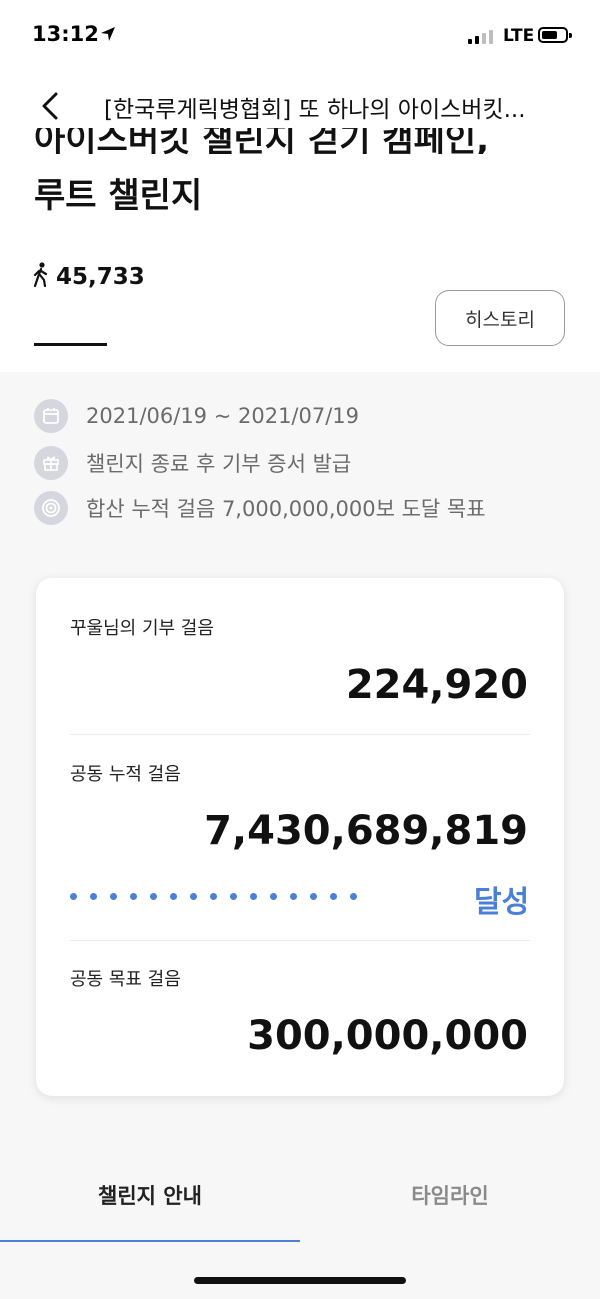 Image resolution: width=600 pixels, height=1299 pixels. What do you see at coordinates (436, 685) in the screenshot?
I see `my-steps-value: 224,920` at bounding box center [436, 685].